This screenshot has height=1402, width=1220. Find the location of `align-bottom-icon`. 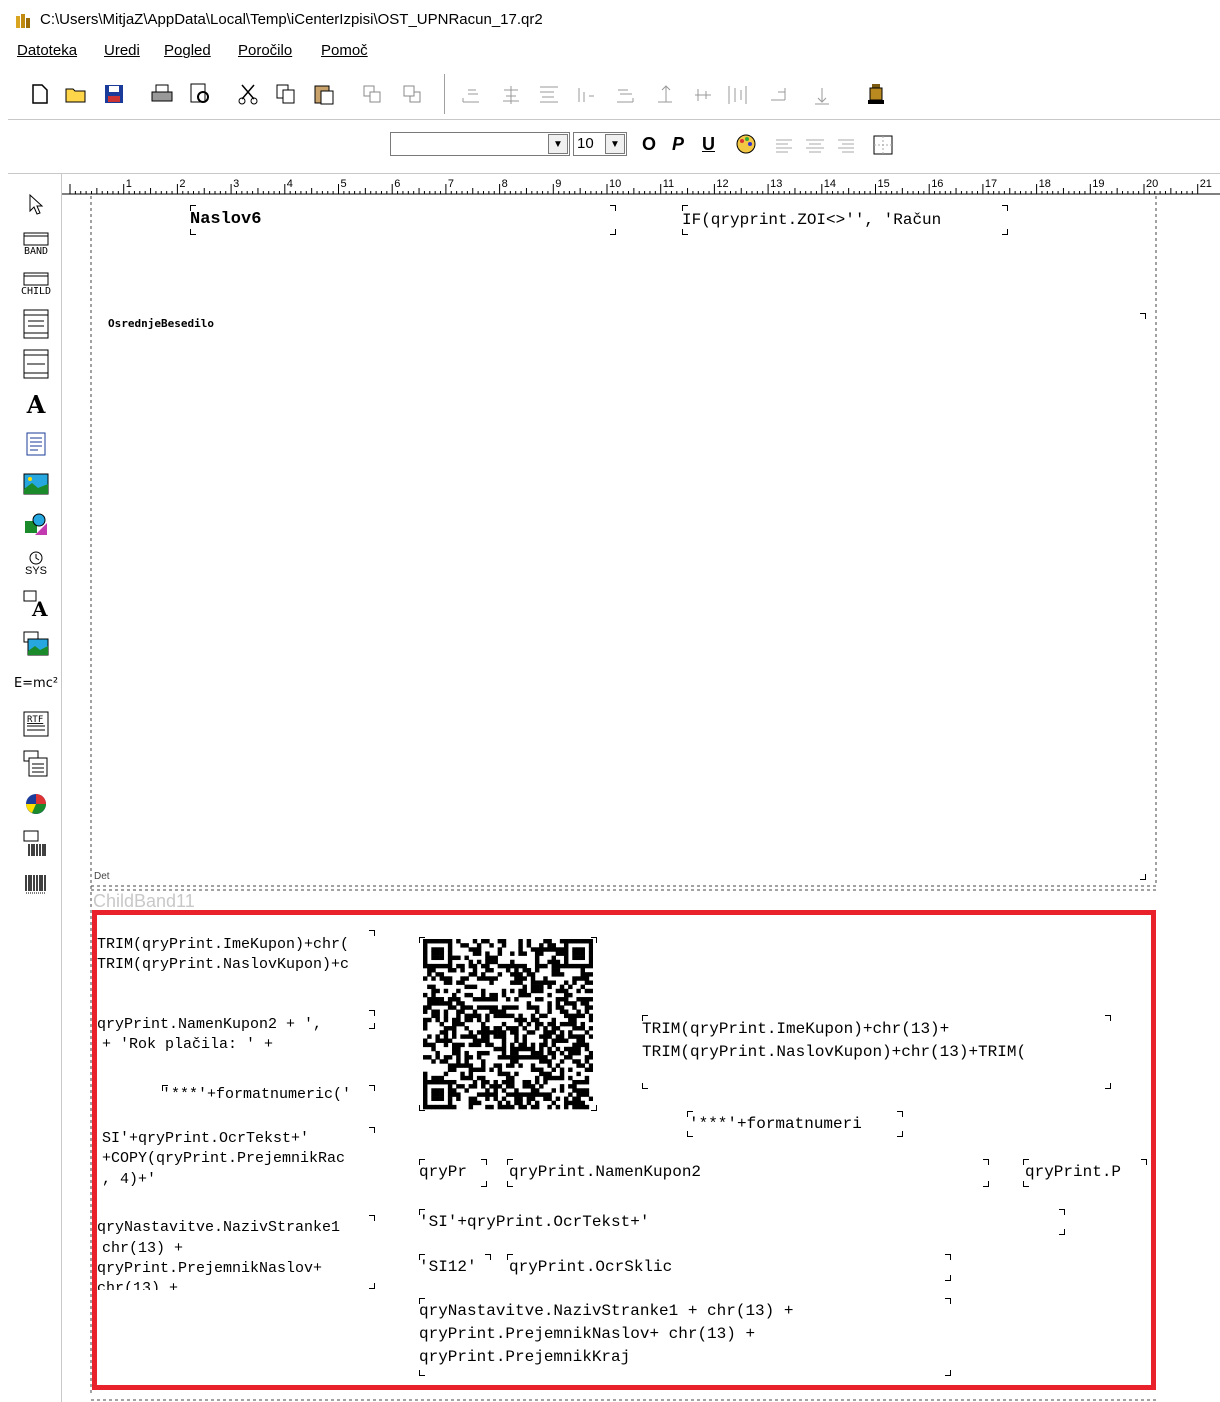

align-bottom-icon is located at coordinates (779, 95).